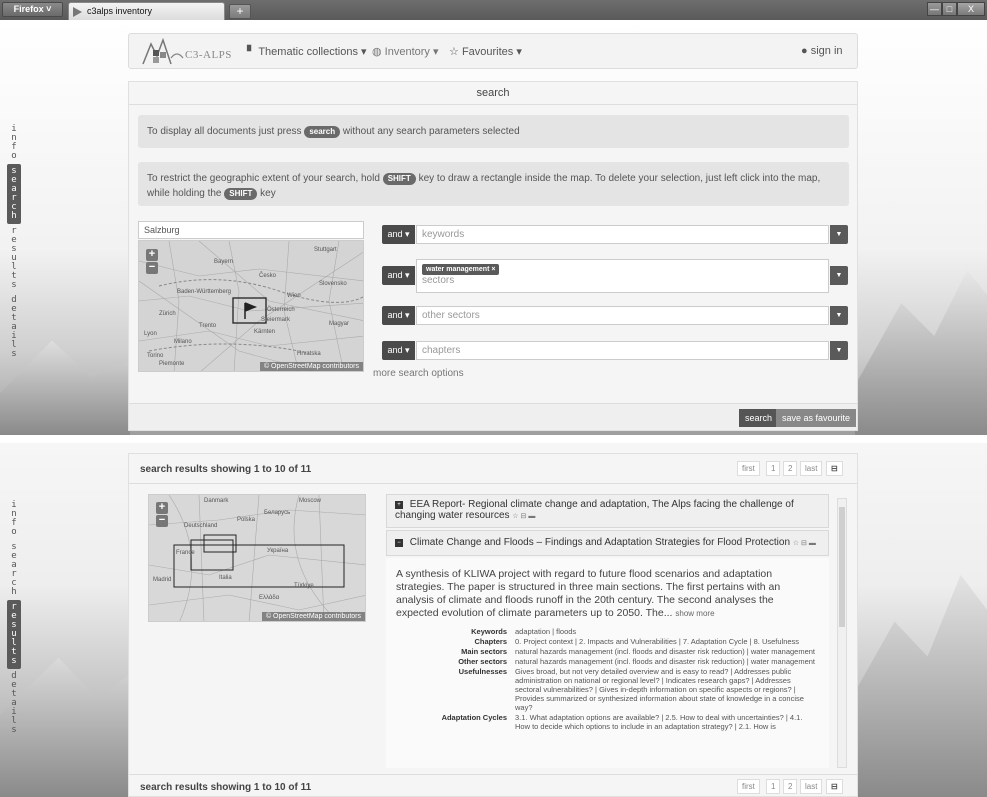  Describe the element at coordinates (240, 11) in the screenshot. I see `new-tab-button: +` at that location.